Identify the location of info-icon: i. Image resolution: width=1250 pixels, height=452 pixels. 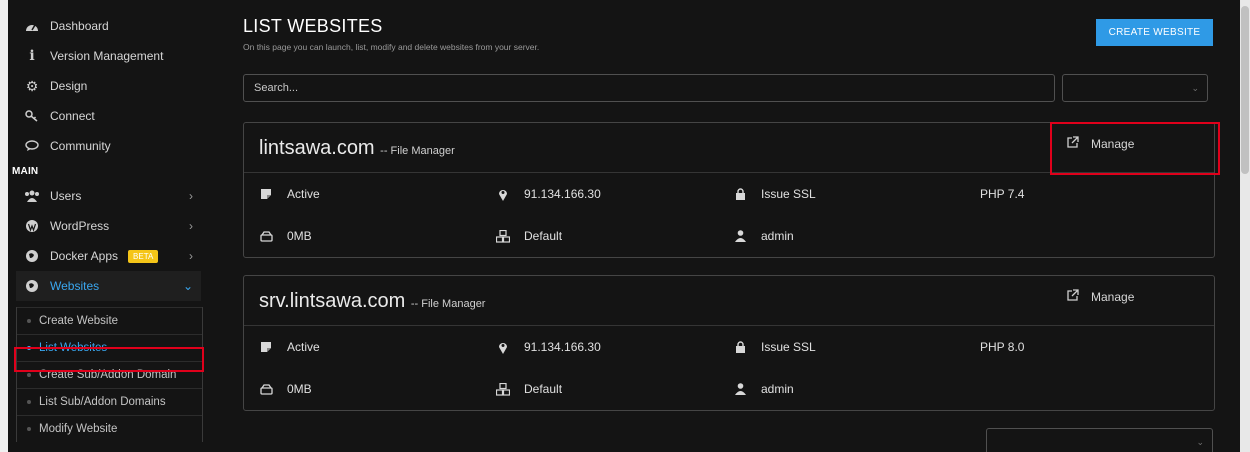
(32, 56).